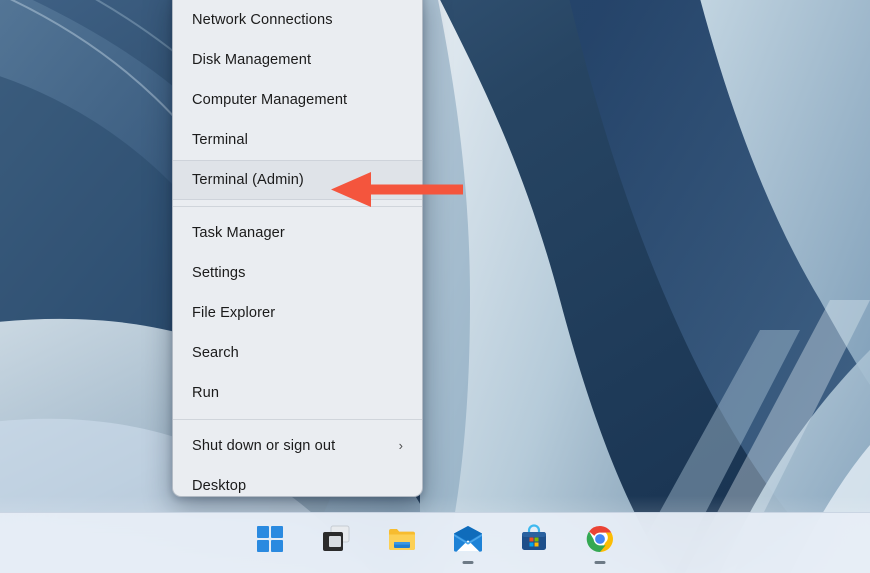 This screenshot has width=870, height=573. Describe the element at coordinates (206, 393) in the screenshot. I see `menu-item-label: Run` at that location.